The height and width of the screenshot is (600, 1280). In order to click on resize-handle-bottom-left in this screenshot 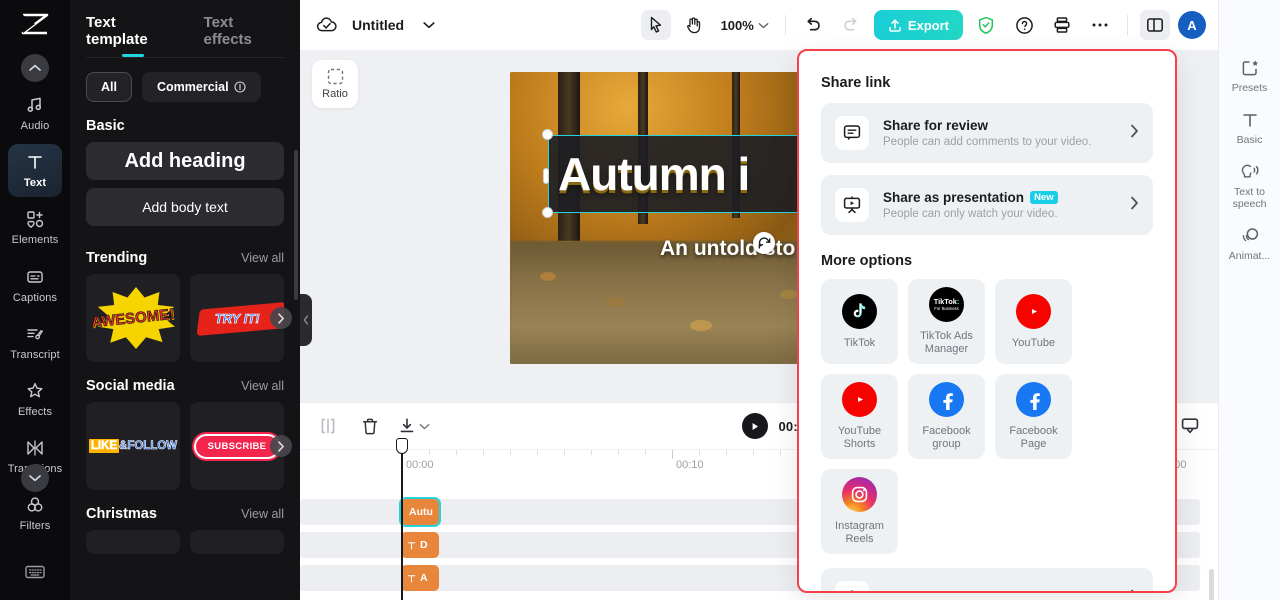, I will do `click(547, 212)`.